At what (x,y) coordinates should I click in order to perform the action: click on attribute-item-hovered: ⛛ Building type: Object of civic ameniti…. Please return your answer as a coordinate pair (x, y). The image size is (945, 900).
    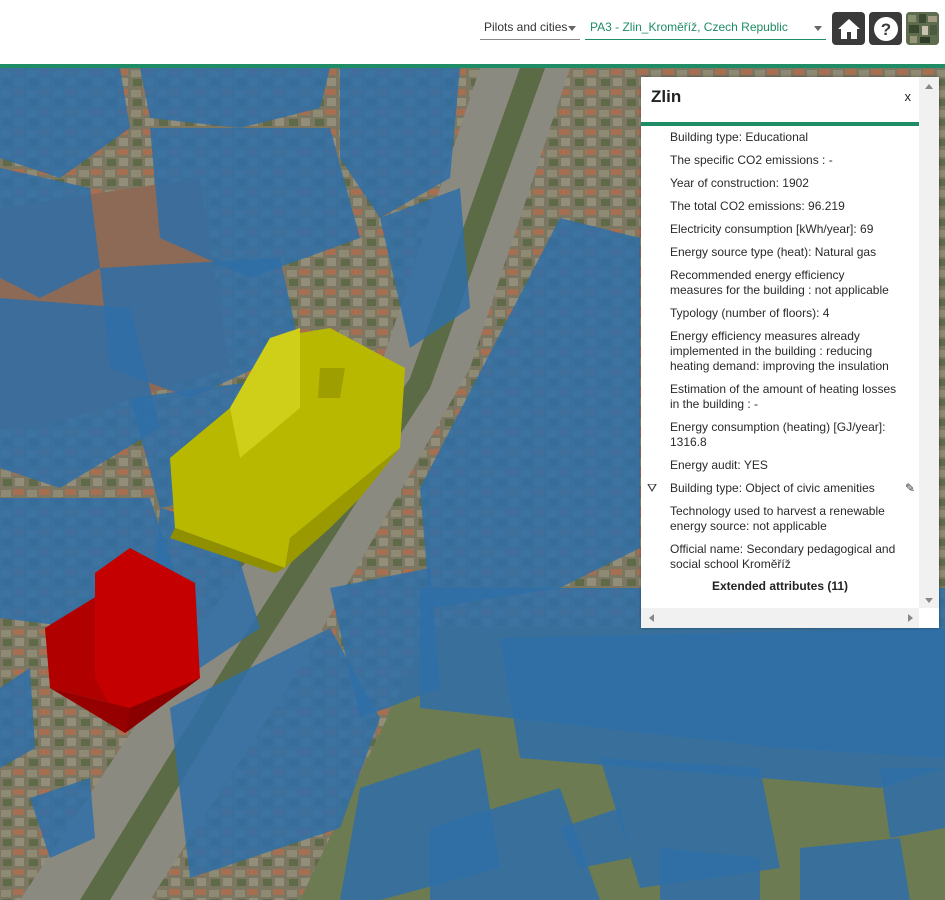
    Looking at the image, I should click on (781, 488).